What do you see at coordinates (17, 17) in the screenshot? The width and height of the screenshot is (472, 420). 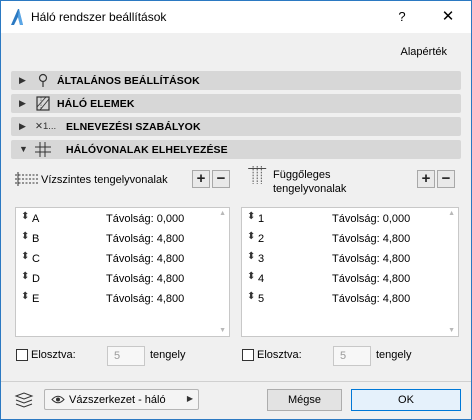 I see `archicad-logo-icon` at bounding box center [17, 17].